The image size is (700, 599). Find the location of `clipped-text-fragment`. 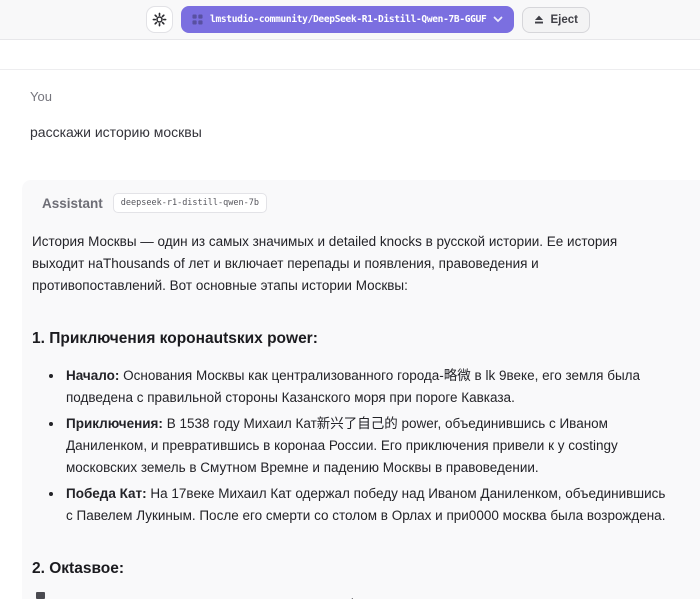

clipped-text-fragment is located at coordinates (40, 595).